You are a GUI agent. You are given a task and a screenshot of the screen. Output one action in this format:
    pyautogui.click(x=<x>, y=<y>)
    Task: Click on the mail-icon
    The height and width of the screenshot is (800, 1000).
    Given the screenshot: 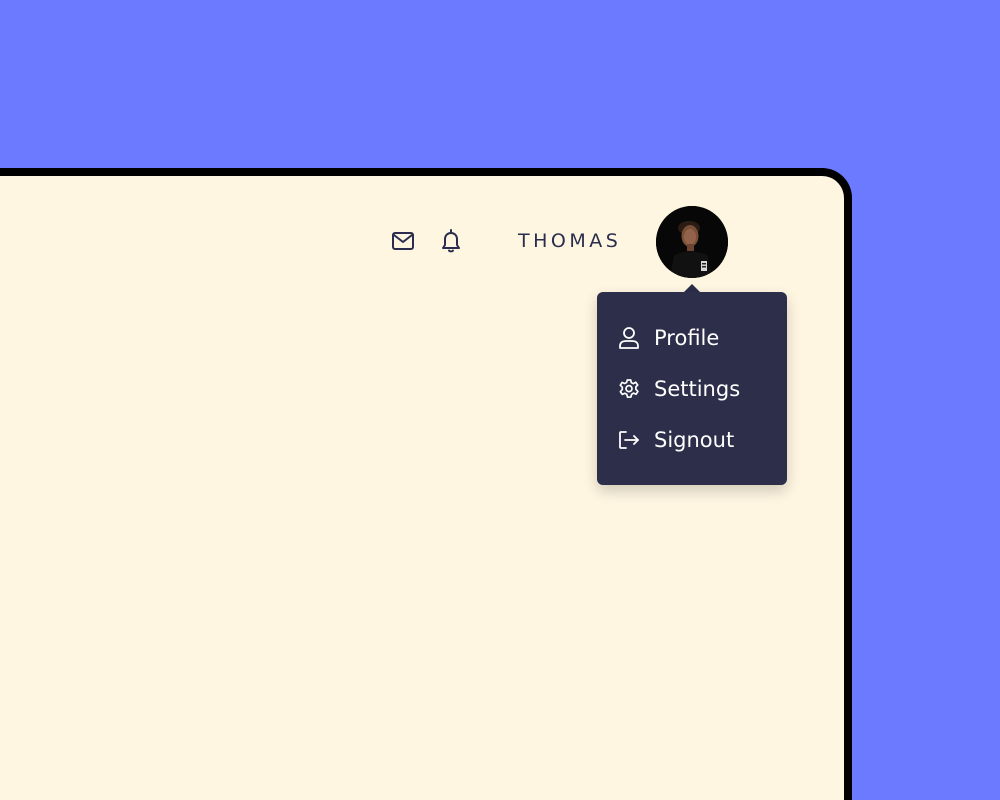 What is the action you would take?
    pyautogui.click(x=403, y=241)
    